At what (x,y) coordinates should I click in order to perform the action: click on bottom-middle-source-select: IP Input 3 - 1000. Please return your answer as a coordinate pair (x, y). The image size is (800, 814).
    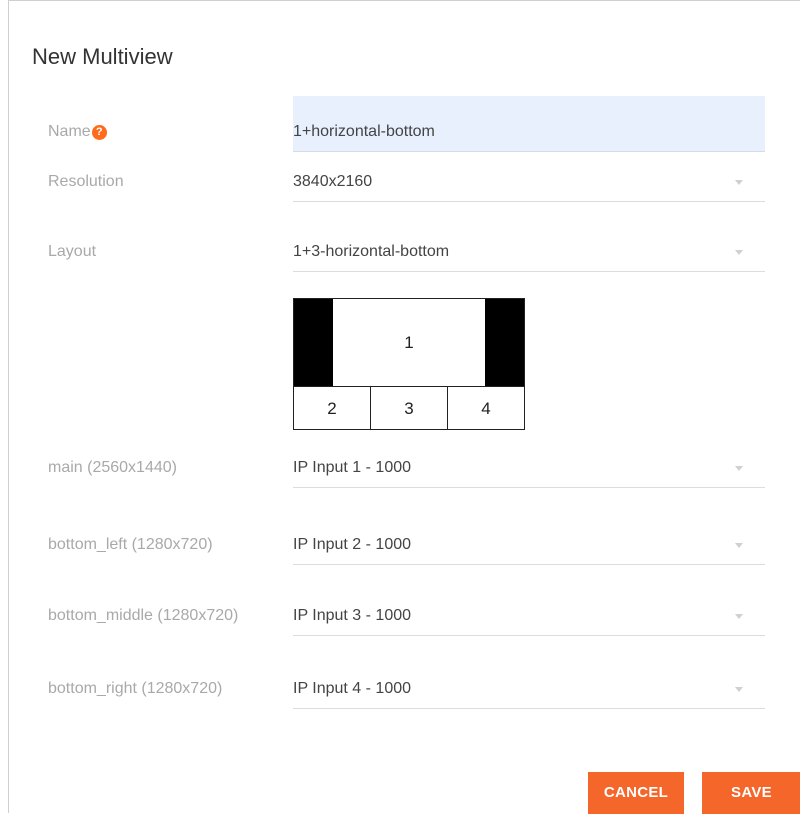
    Looking at the image, I should click on (529, 616).